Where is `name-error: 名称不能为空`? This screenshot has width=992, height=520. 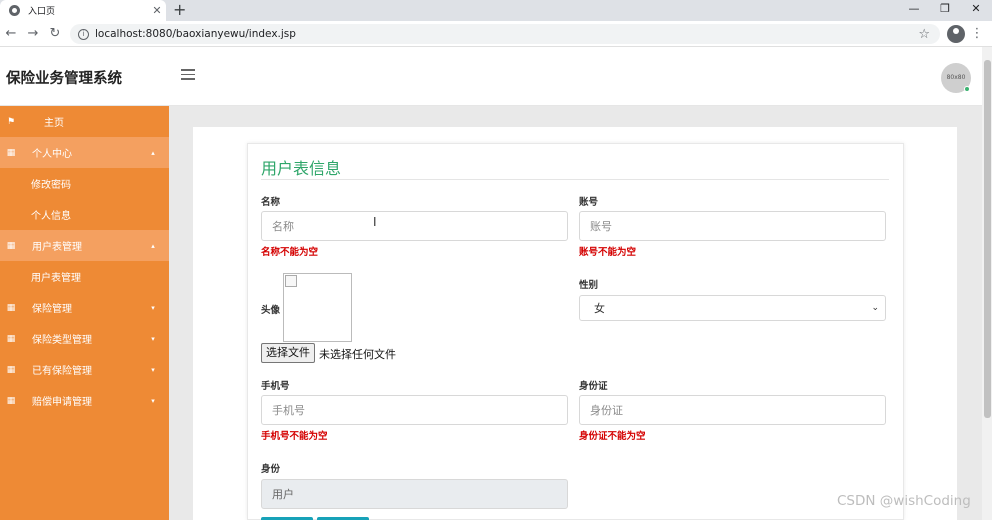
name-error: 名称不能为空 is located at coordinates (290, 252).